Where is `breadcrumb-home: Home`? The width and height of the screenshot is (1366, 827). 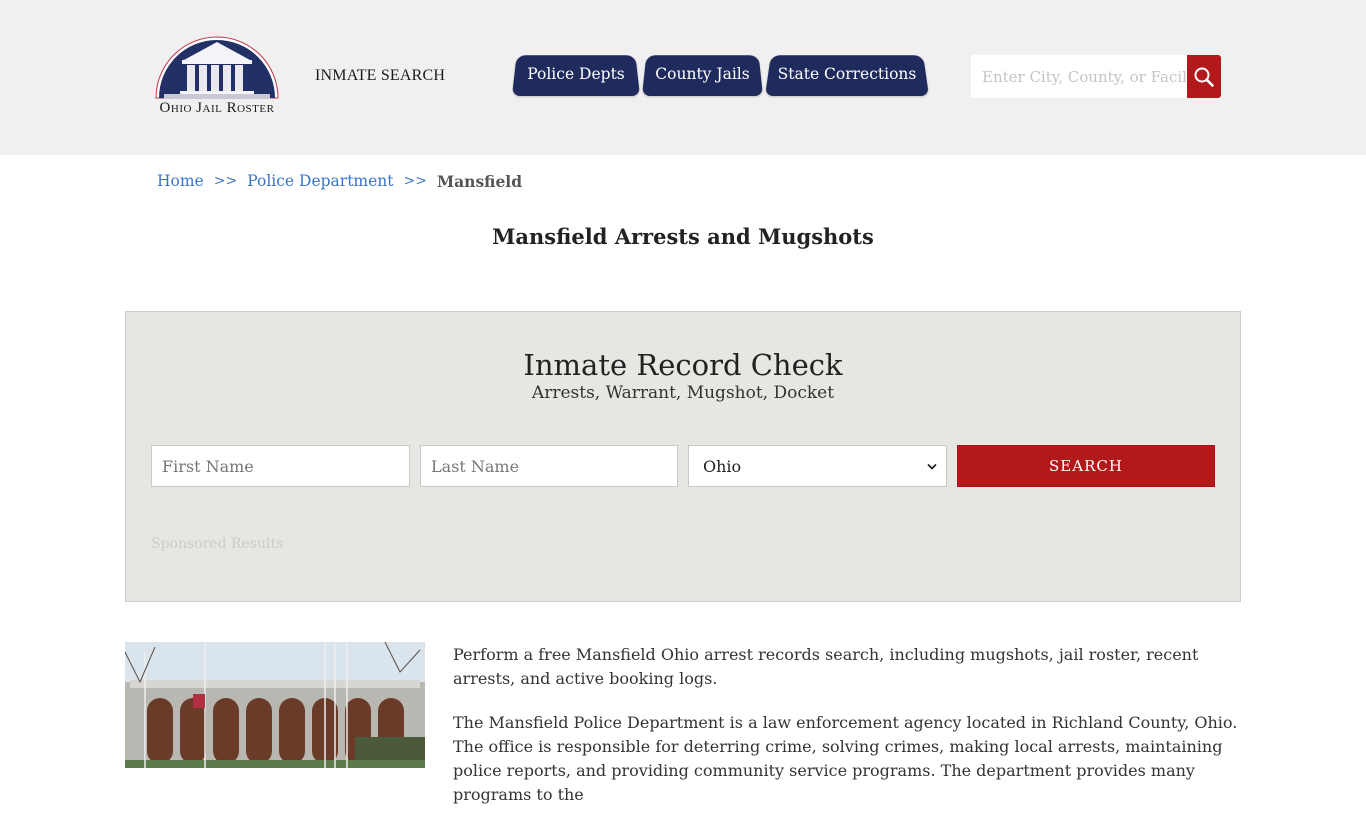
breadcrumb-home: Home is located at coordinates (180, 181).